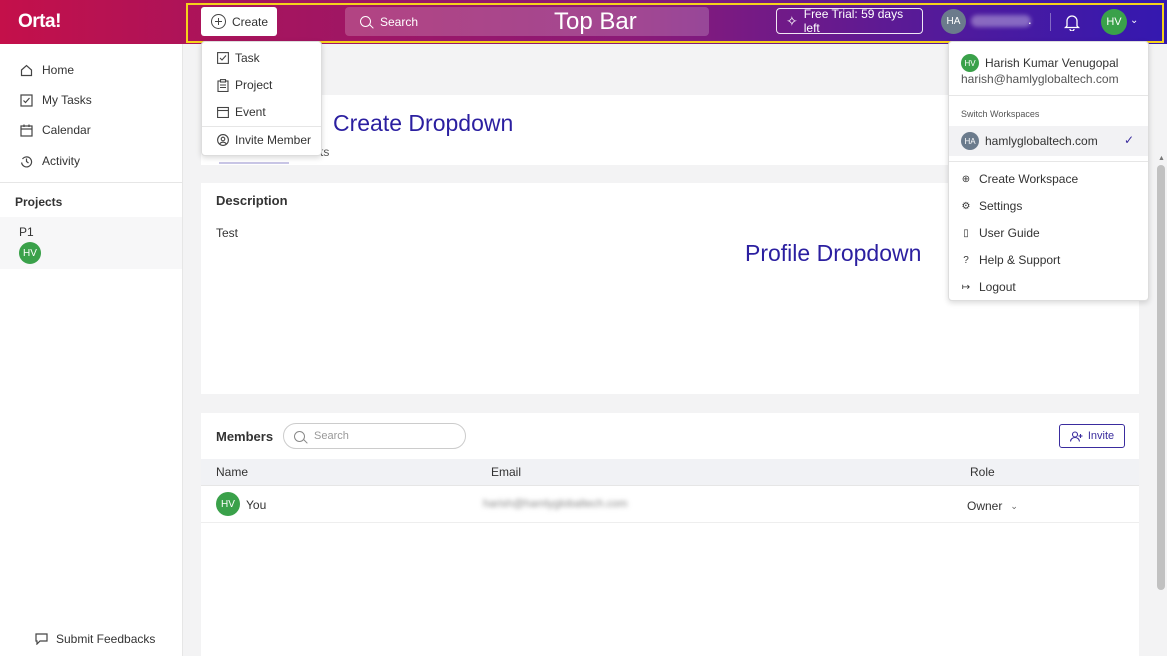 The width and height of the screenshot is (1167, 656). Describe the element at coordinates (1009, 233) in the screenshot. I see `profile-menu-label: User Guide` at that location.